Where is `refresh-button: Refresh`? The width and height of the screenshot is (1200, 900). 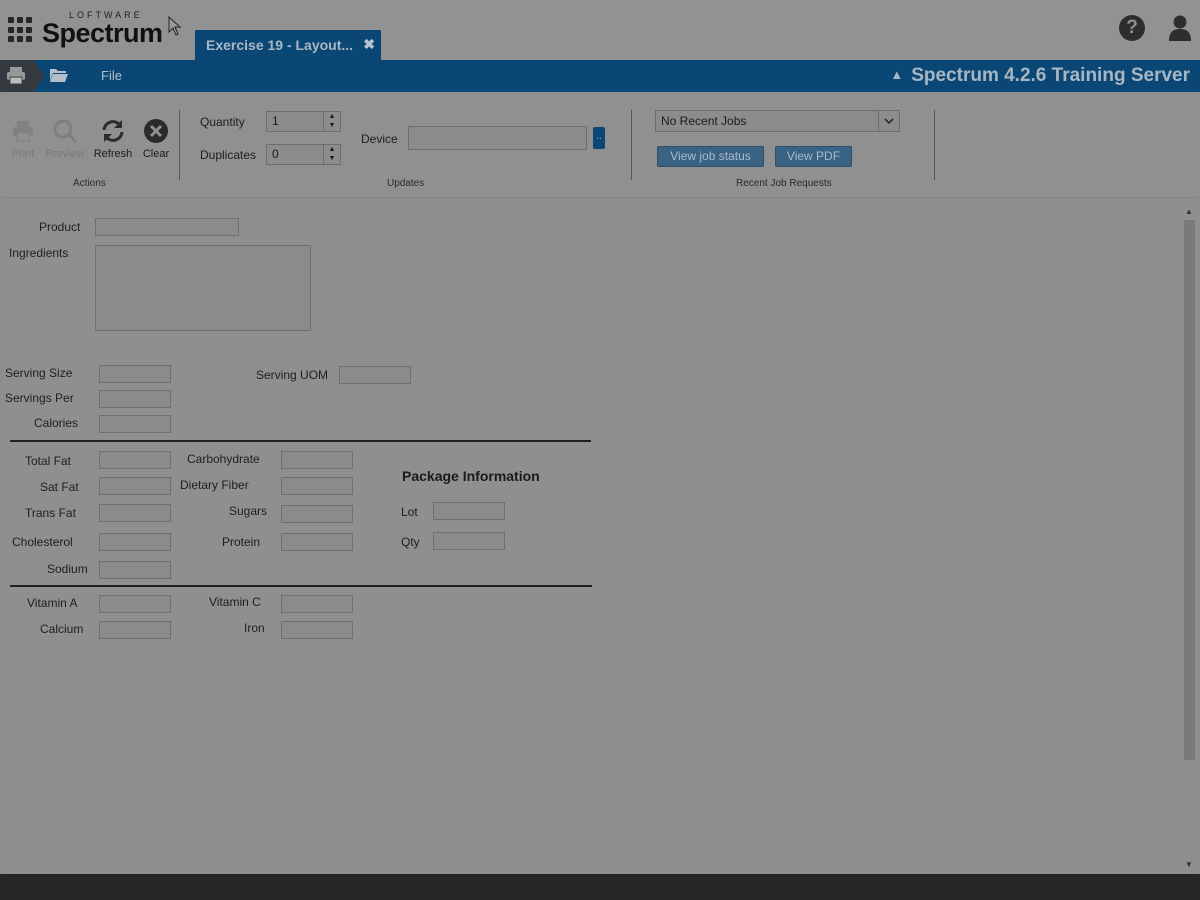 refresh-button: Refresh is located at coordinates (113, 139).